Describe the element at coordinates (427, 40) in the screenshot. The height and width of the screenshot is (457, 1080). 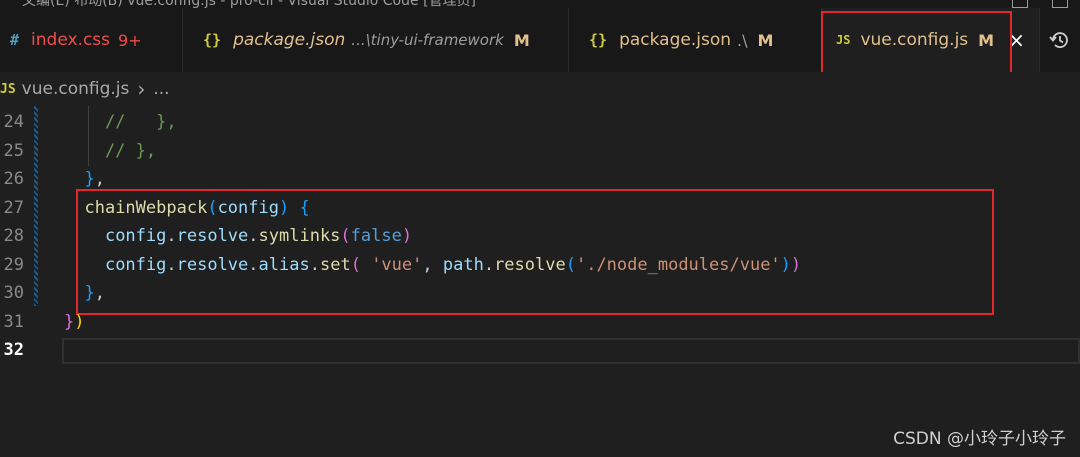
I see `tab-path-description: ...\tiny-ui-framework` at that location.